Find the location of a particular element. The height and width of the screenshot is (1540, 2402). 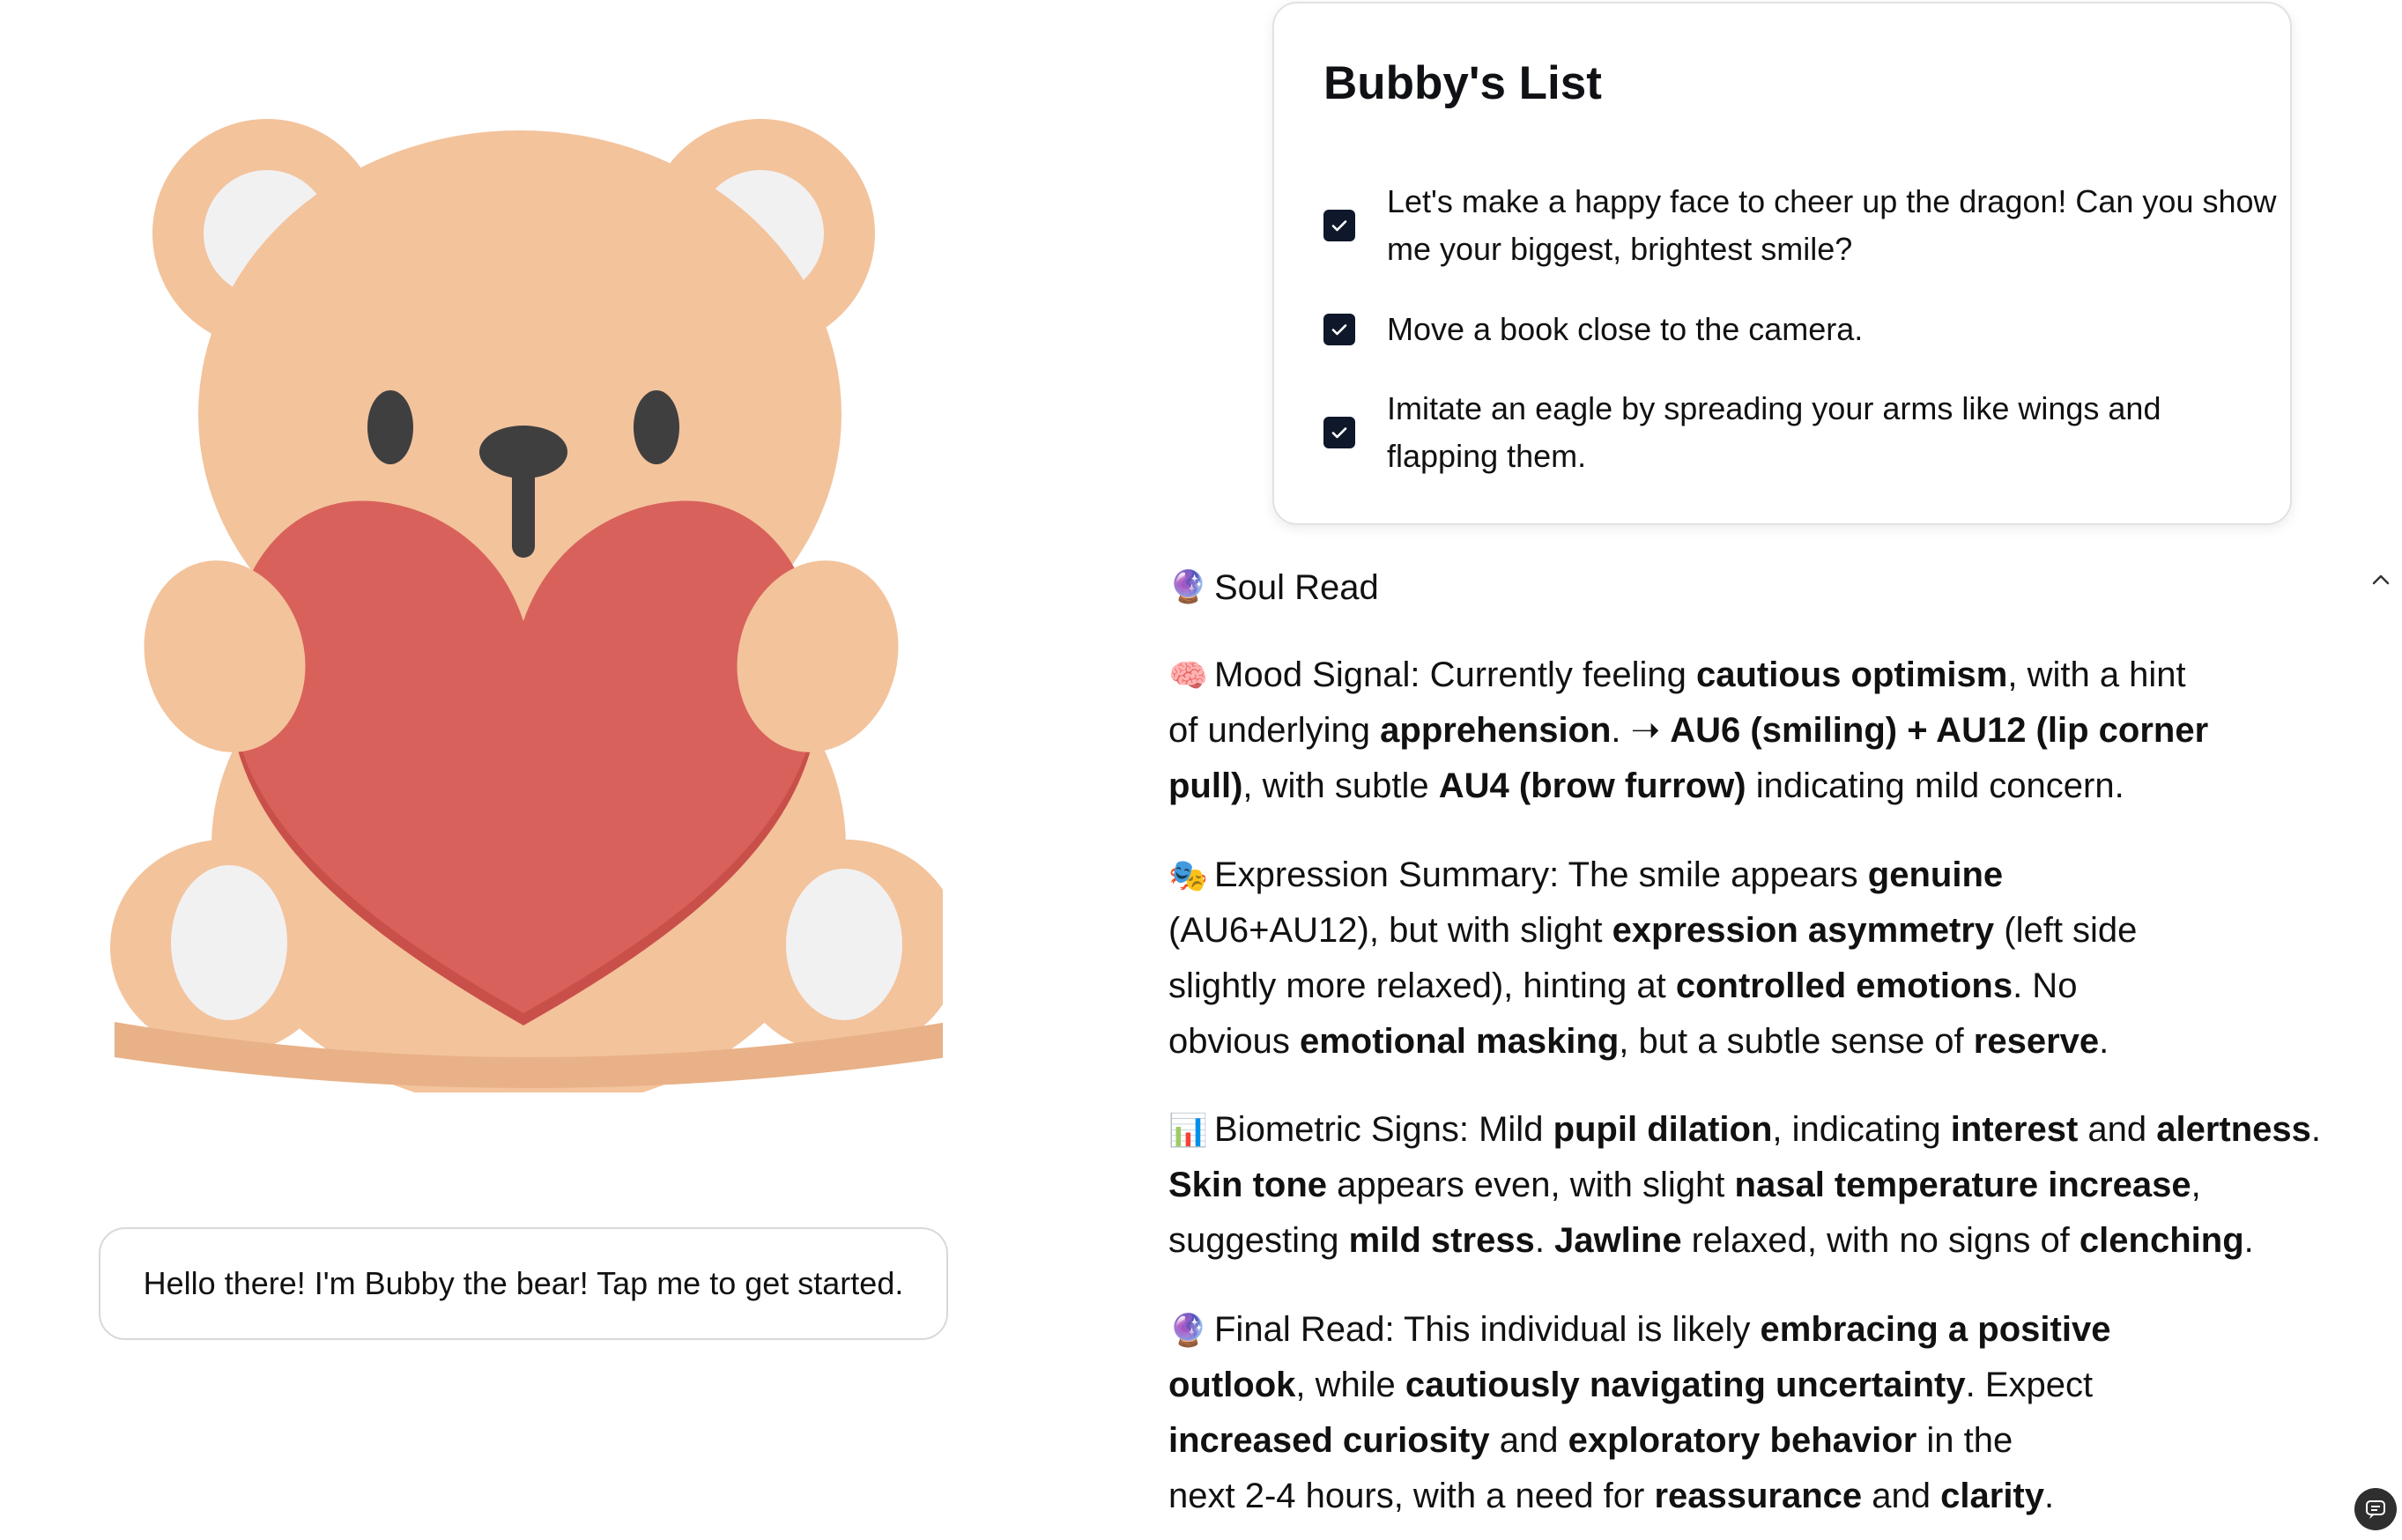

emphasis-text: exploratory behavior is located at coordinates (1742, 1441).